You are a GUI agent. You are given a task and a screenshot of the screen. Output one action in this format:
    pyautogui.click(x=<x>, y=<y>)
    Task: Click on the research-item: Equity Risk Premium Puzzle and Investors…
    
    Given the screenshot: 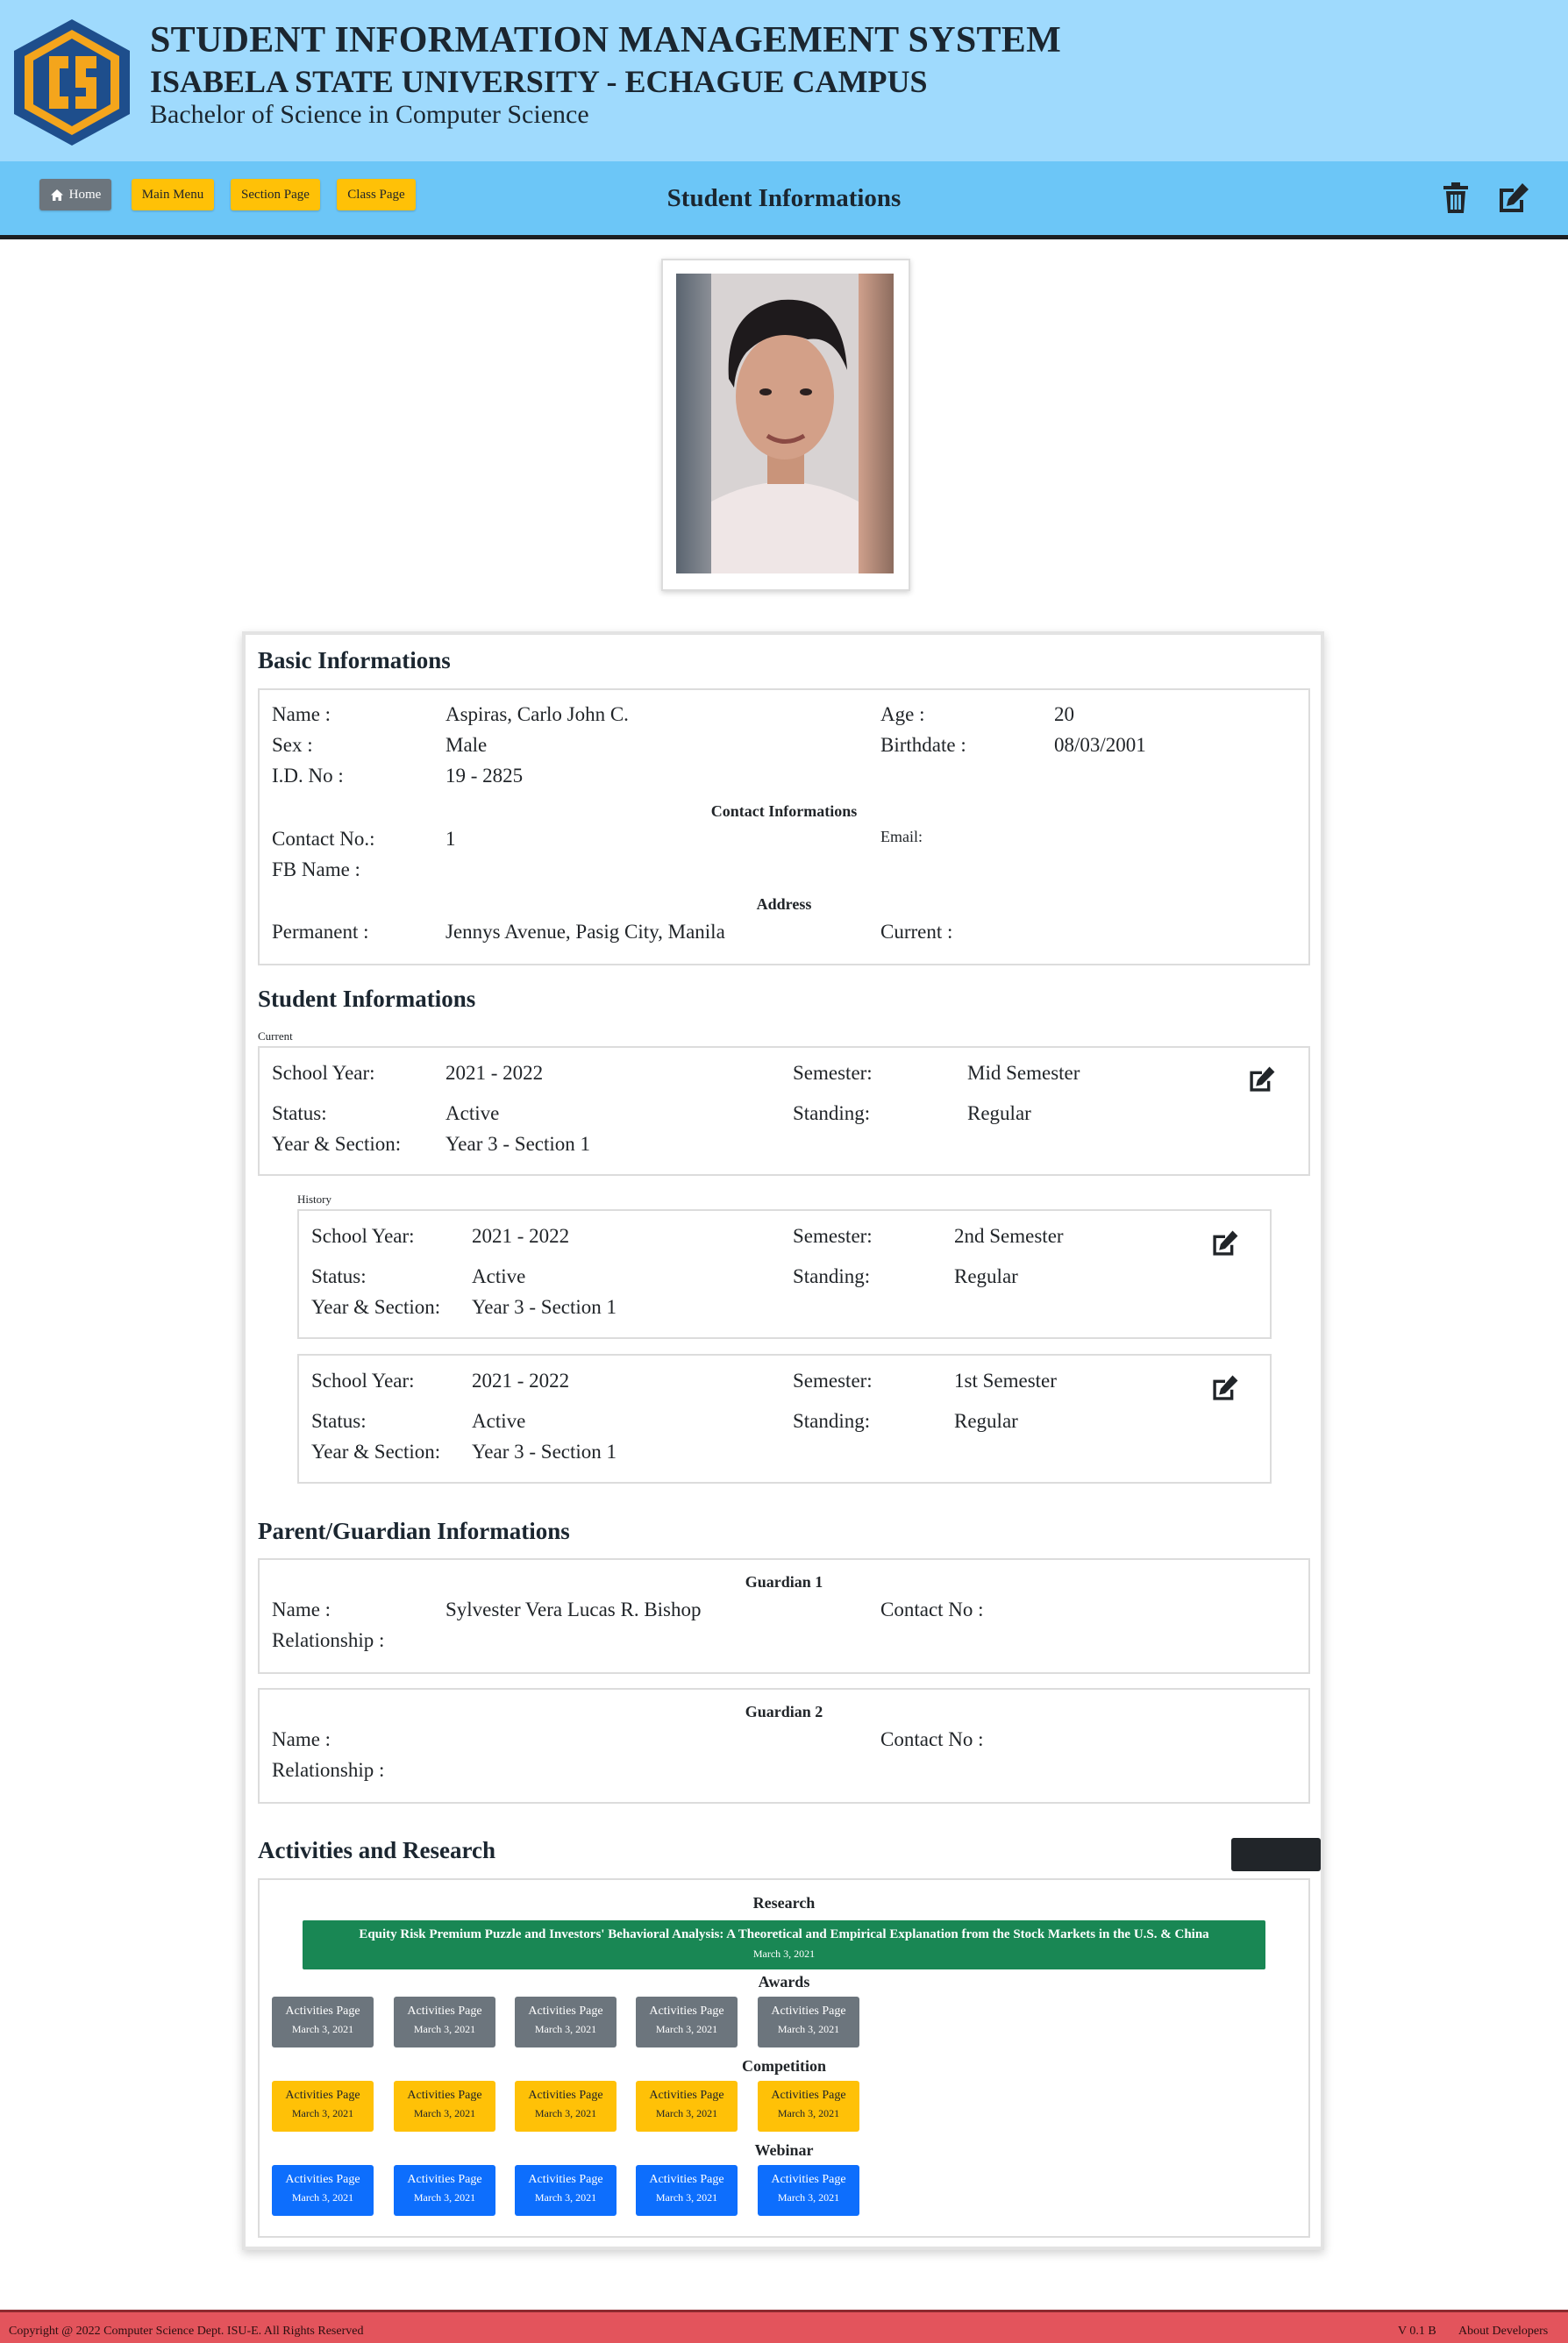 What is the action you would take?
    pyautogui.click(x=784, y=1944)
    